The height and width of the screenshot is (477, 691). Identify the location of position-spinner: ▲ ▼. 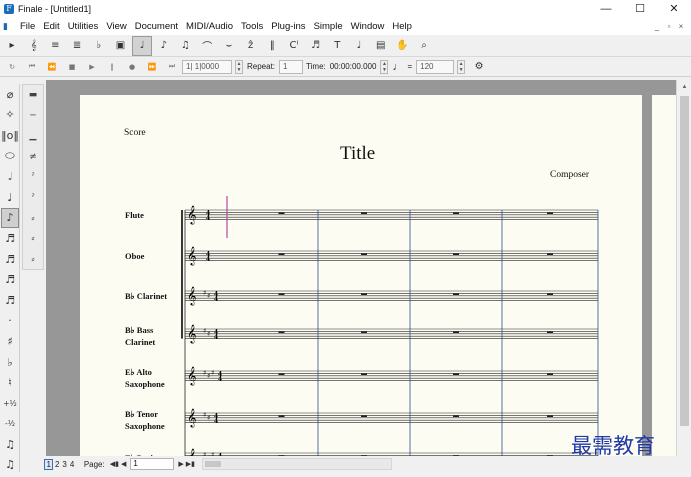
(239, 66).